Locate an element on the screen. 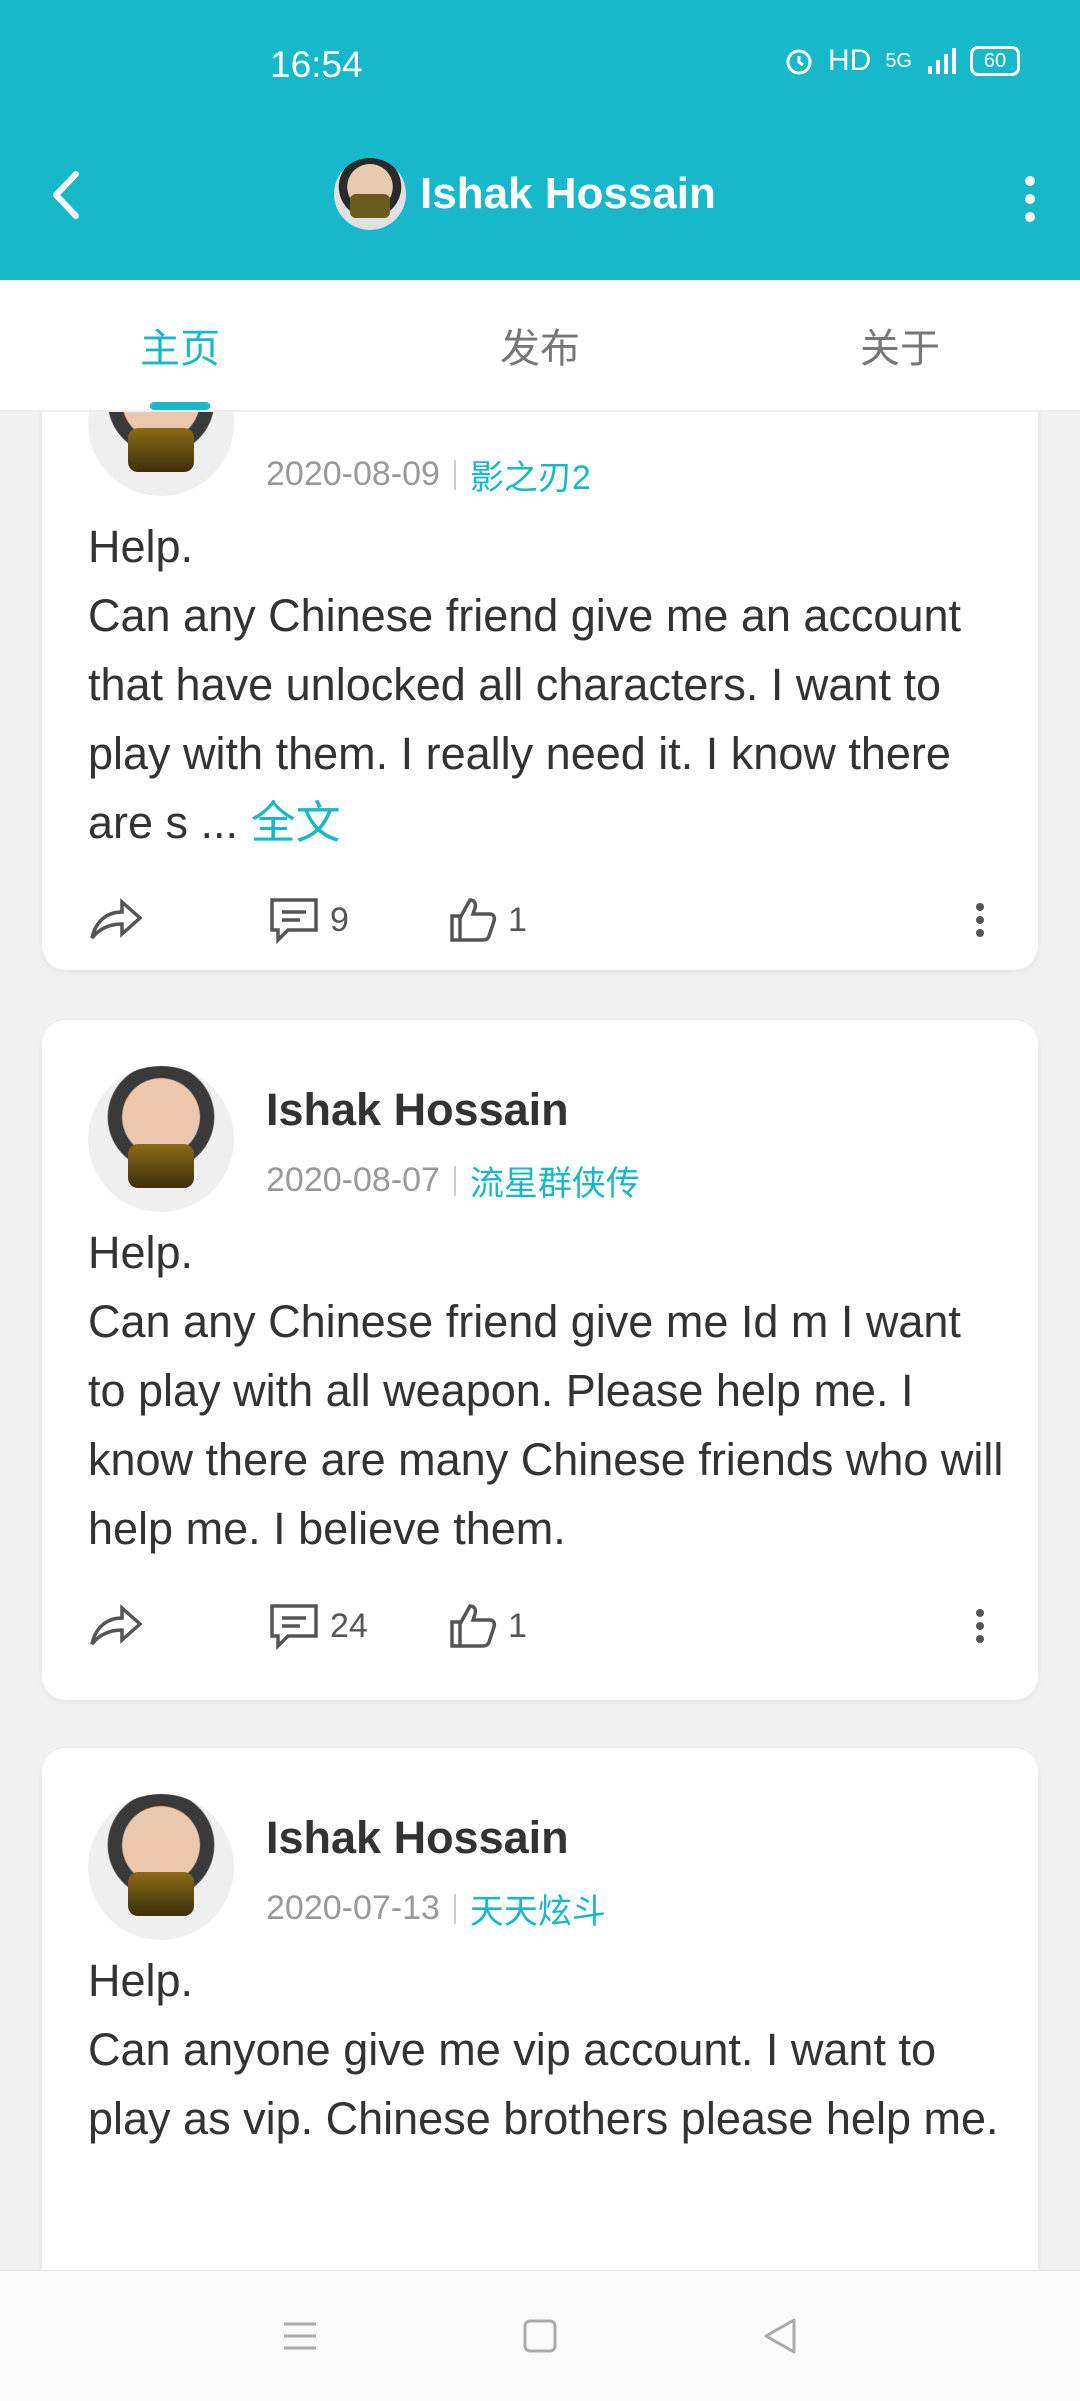 Image resolution: width=1080 pixels, height=2401 pixels. page-title: Ishak Hossain is located at coordinates (568, 193).